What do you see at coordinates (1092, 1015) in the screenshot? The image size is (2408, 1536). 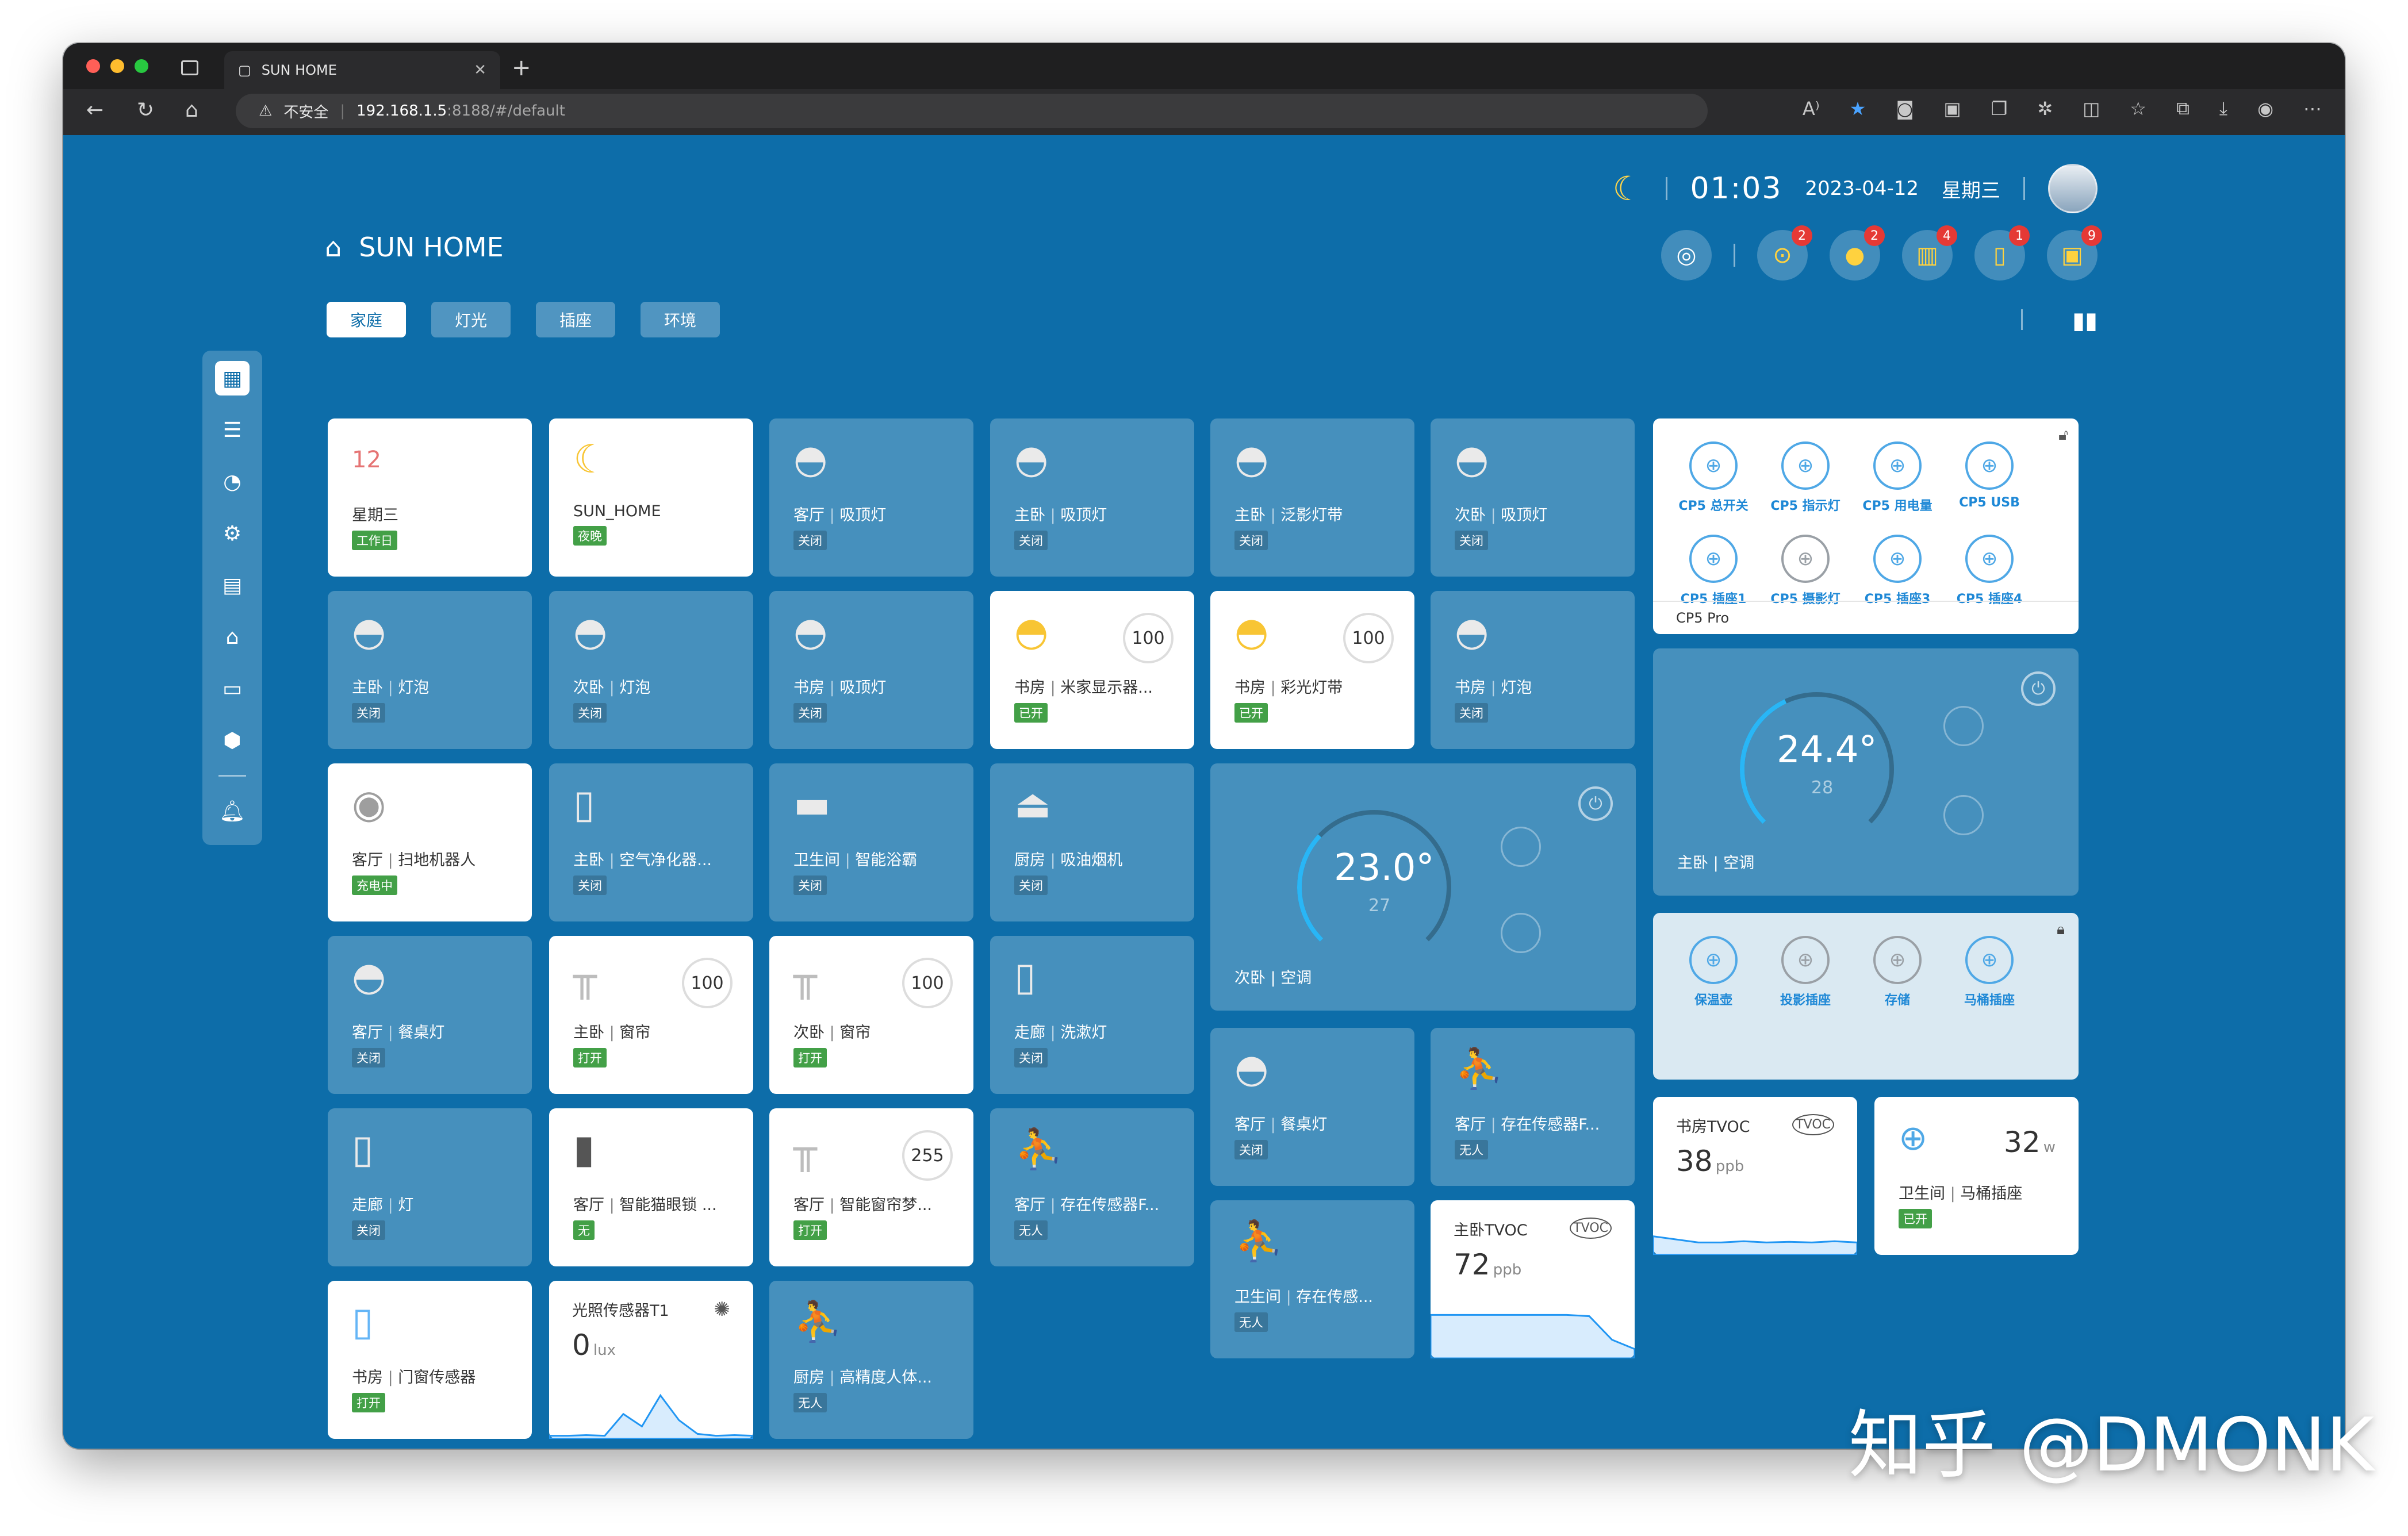 I see `device-card: ▯ 走廊洗漱灯 关闭` at bounding box center [1092, 1015].